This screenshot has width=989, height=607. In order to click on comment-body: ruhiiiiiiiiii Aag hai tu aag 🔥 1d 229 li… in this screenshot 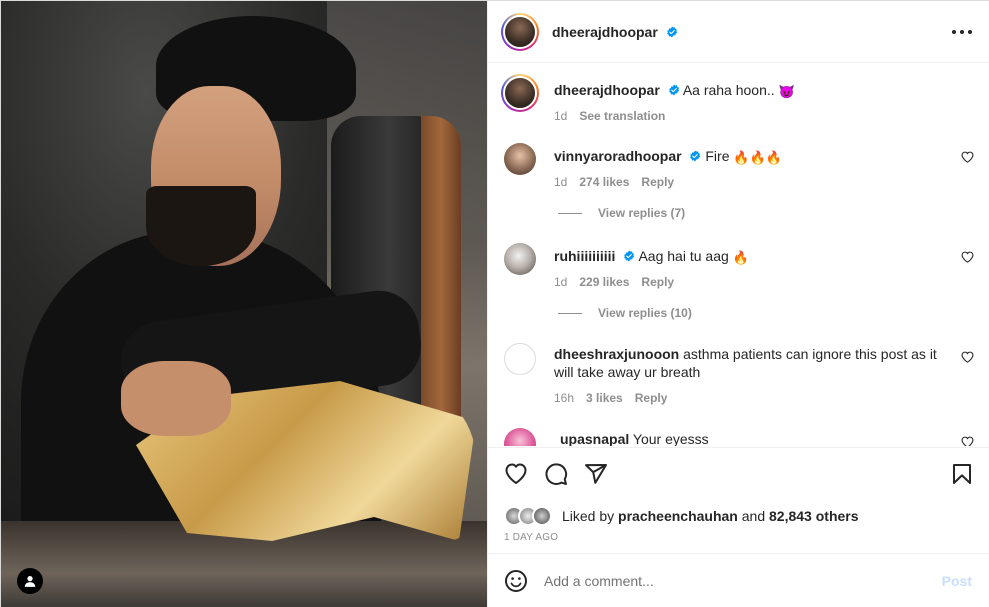, I will do `click(749, 269)`.